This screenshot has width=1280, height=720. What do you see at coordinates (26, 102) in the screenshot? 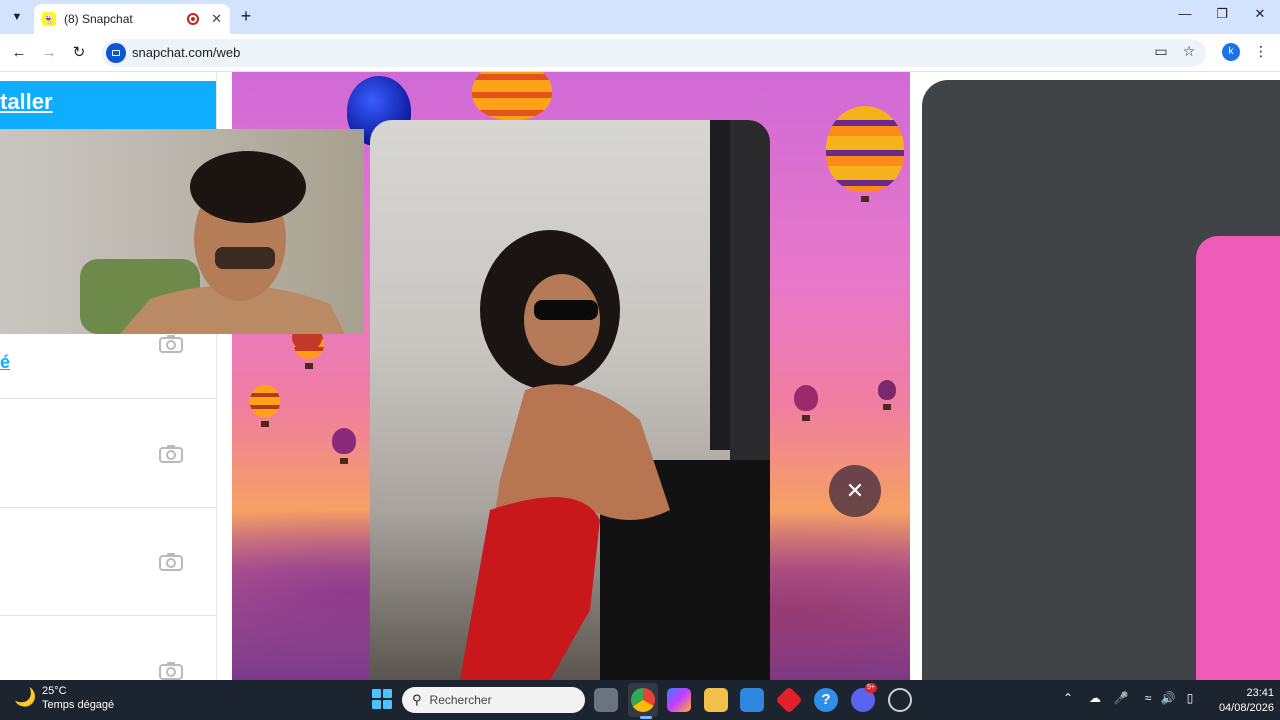
I see `install-link: taller` at bounding box center [26, 102].